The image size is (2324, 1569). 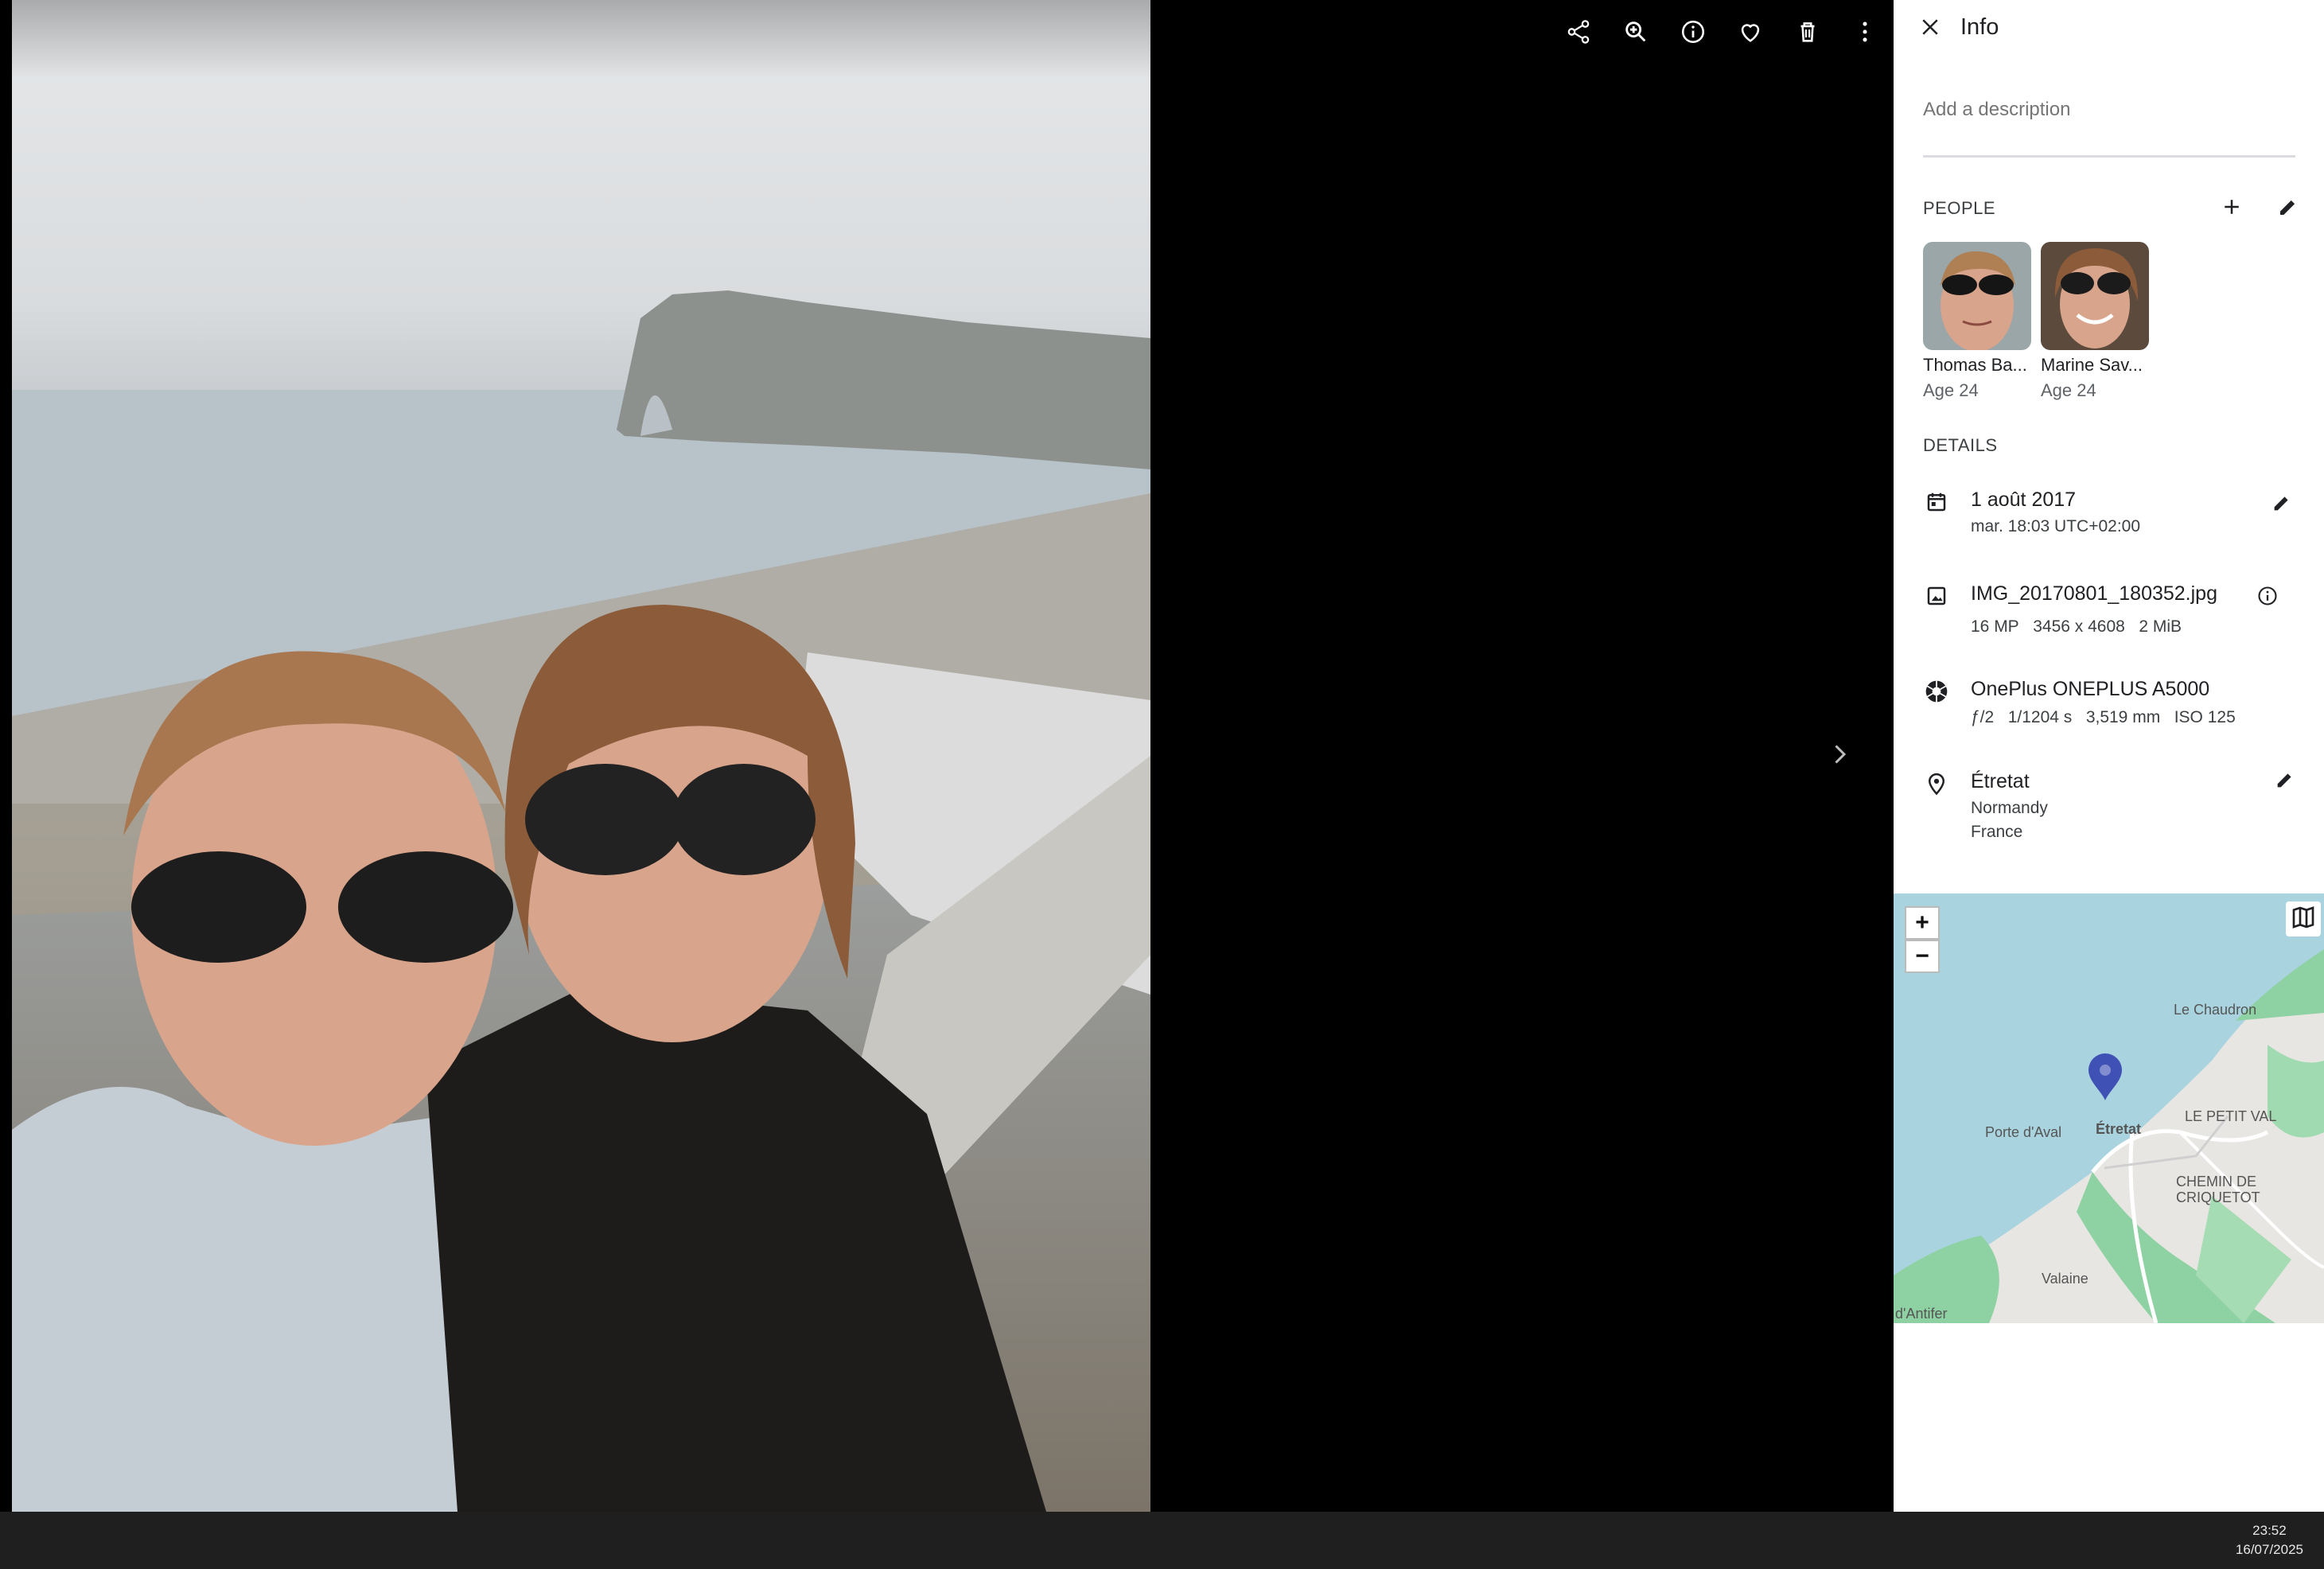 What do you see at coordinates (2269, 1530) in the screenshot?
I see `clock-time: 23:52` at bounding box center [2269, 1530].